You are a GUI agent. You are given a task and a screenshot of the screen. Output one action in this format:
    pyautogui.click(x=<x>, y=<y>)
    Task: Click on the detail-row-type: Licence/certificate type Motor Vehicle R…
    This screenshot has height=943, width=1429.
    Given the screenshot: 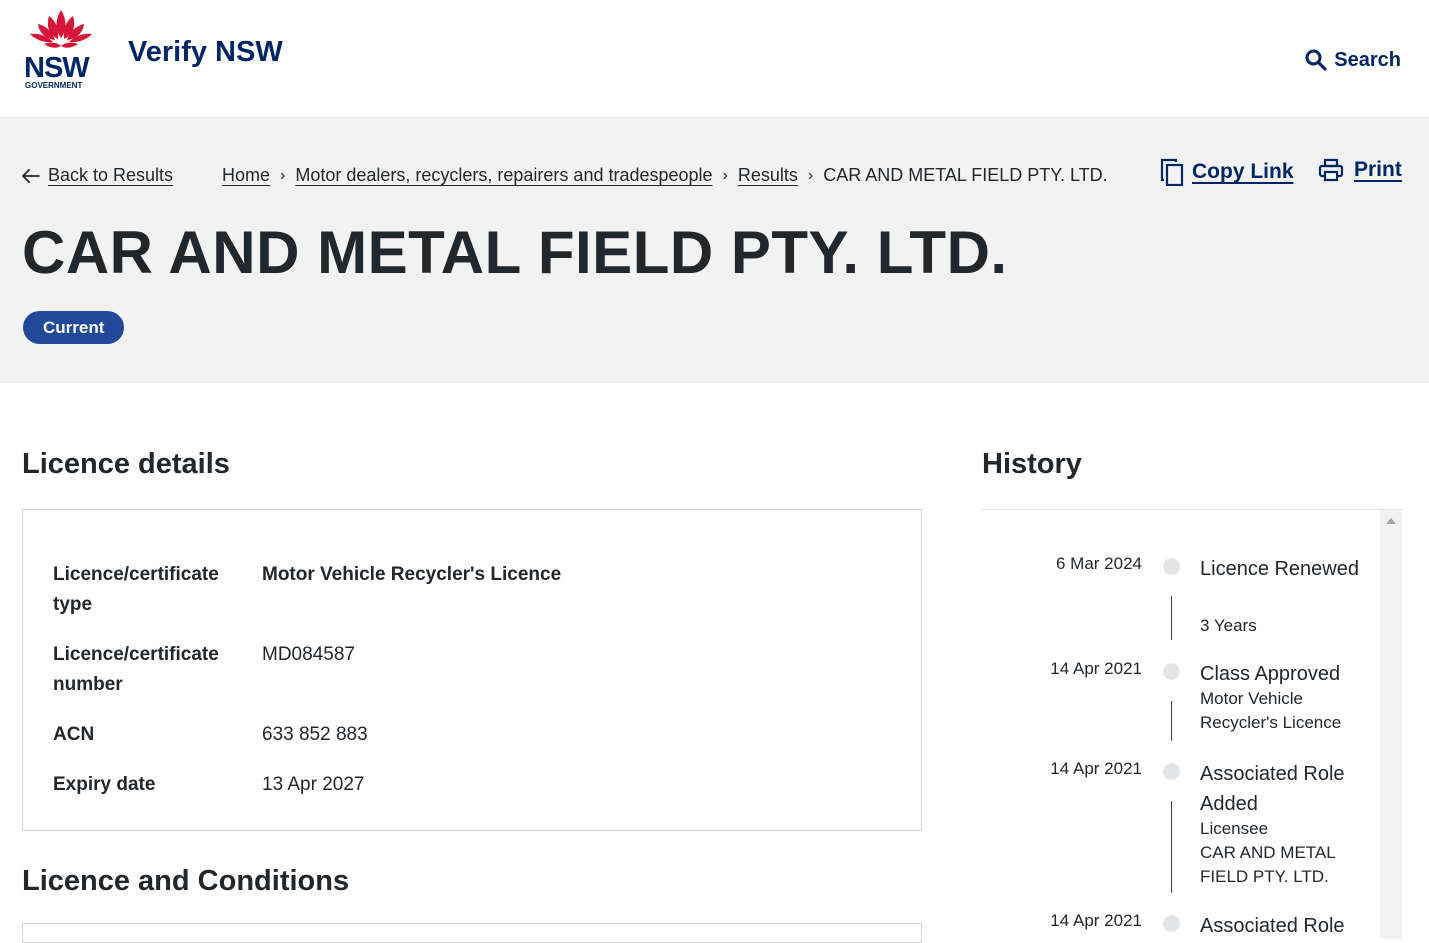 What is the action you would take?
    pyautogui.click(x=307, y=590)
    